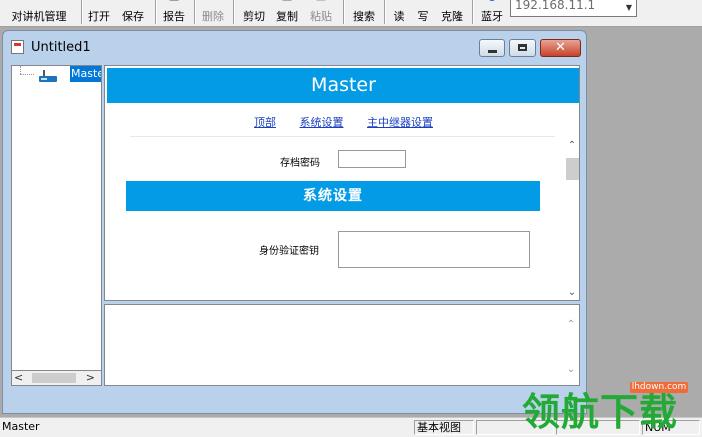  What do you see at coordinates (17, 47) in the screenshot?
I see `document-icon` at bounding box center [17, 47].